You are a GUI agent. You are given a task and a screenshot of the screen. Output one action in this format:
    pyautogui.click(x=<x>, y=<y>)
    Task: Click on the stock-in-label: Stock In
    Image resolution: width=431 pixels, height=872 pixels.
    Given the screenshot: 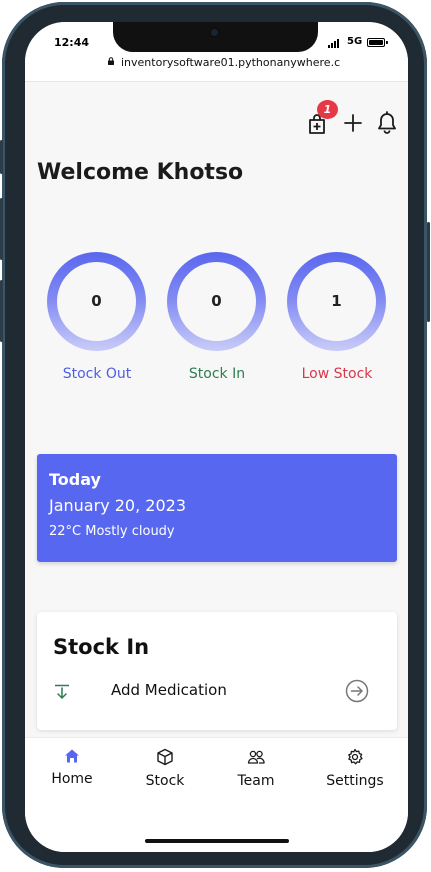 What is the action you would take?
    pyautogui.click(x=217, y=374)
    